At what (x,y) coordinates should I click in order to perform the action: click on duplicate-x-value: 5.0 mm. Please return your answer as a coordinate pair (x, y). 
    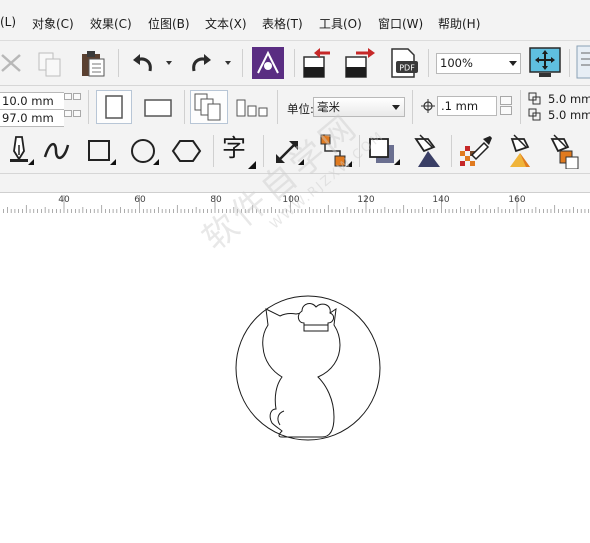
    Looking at the image, I should click on (569, 99).